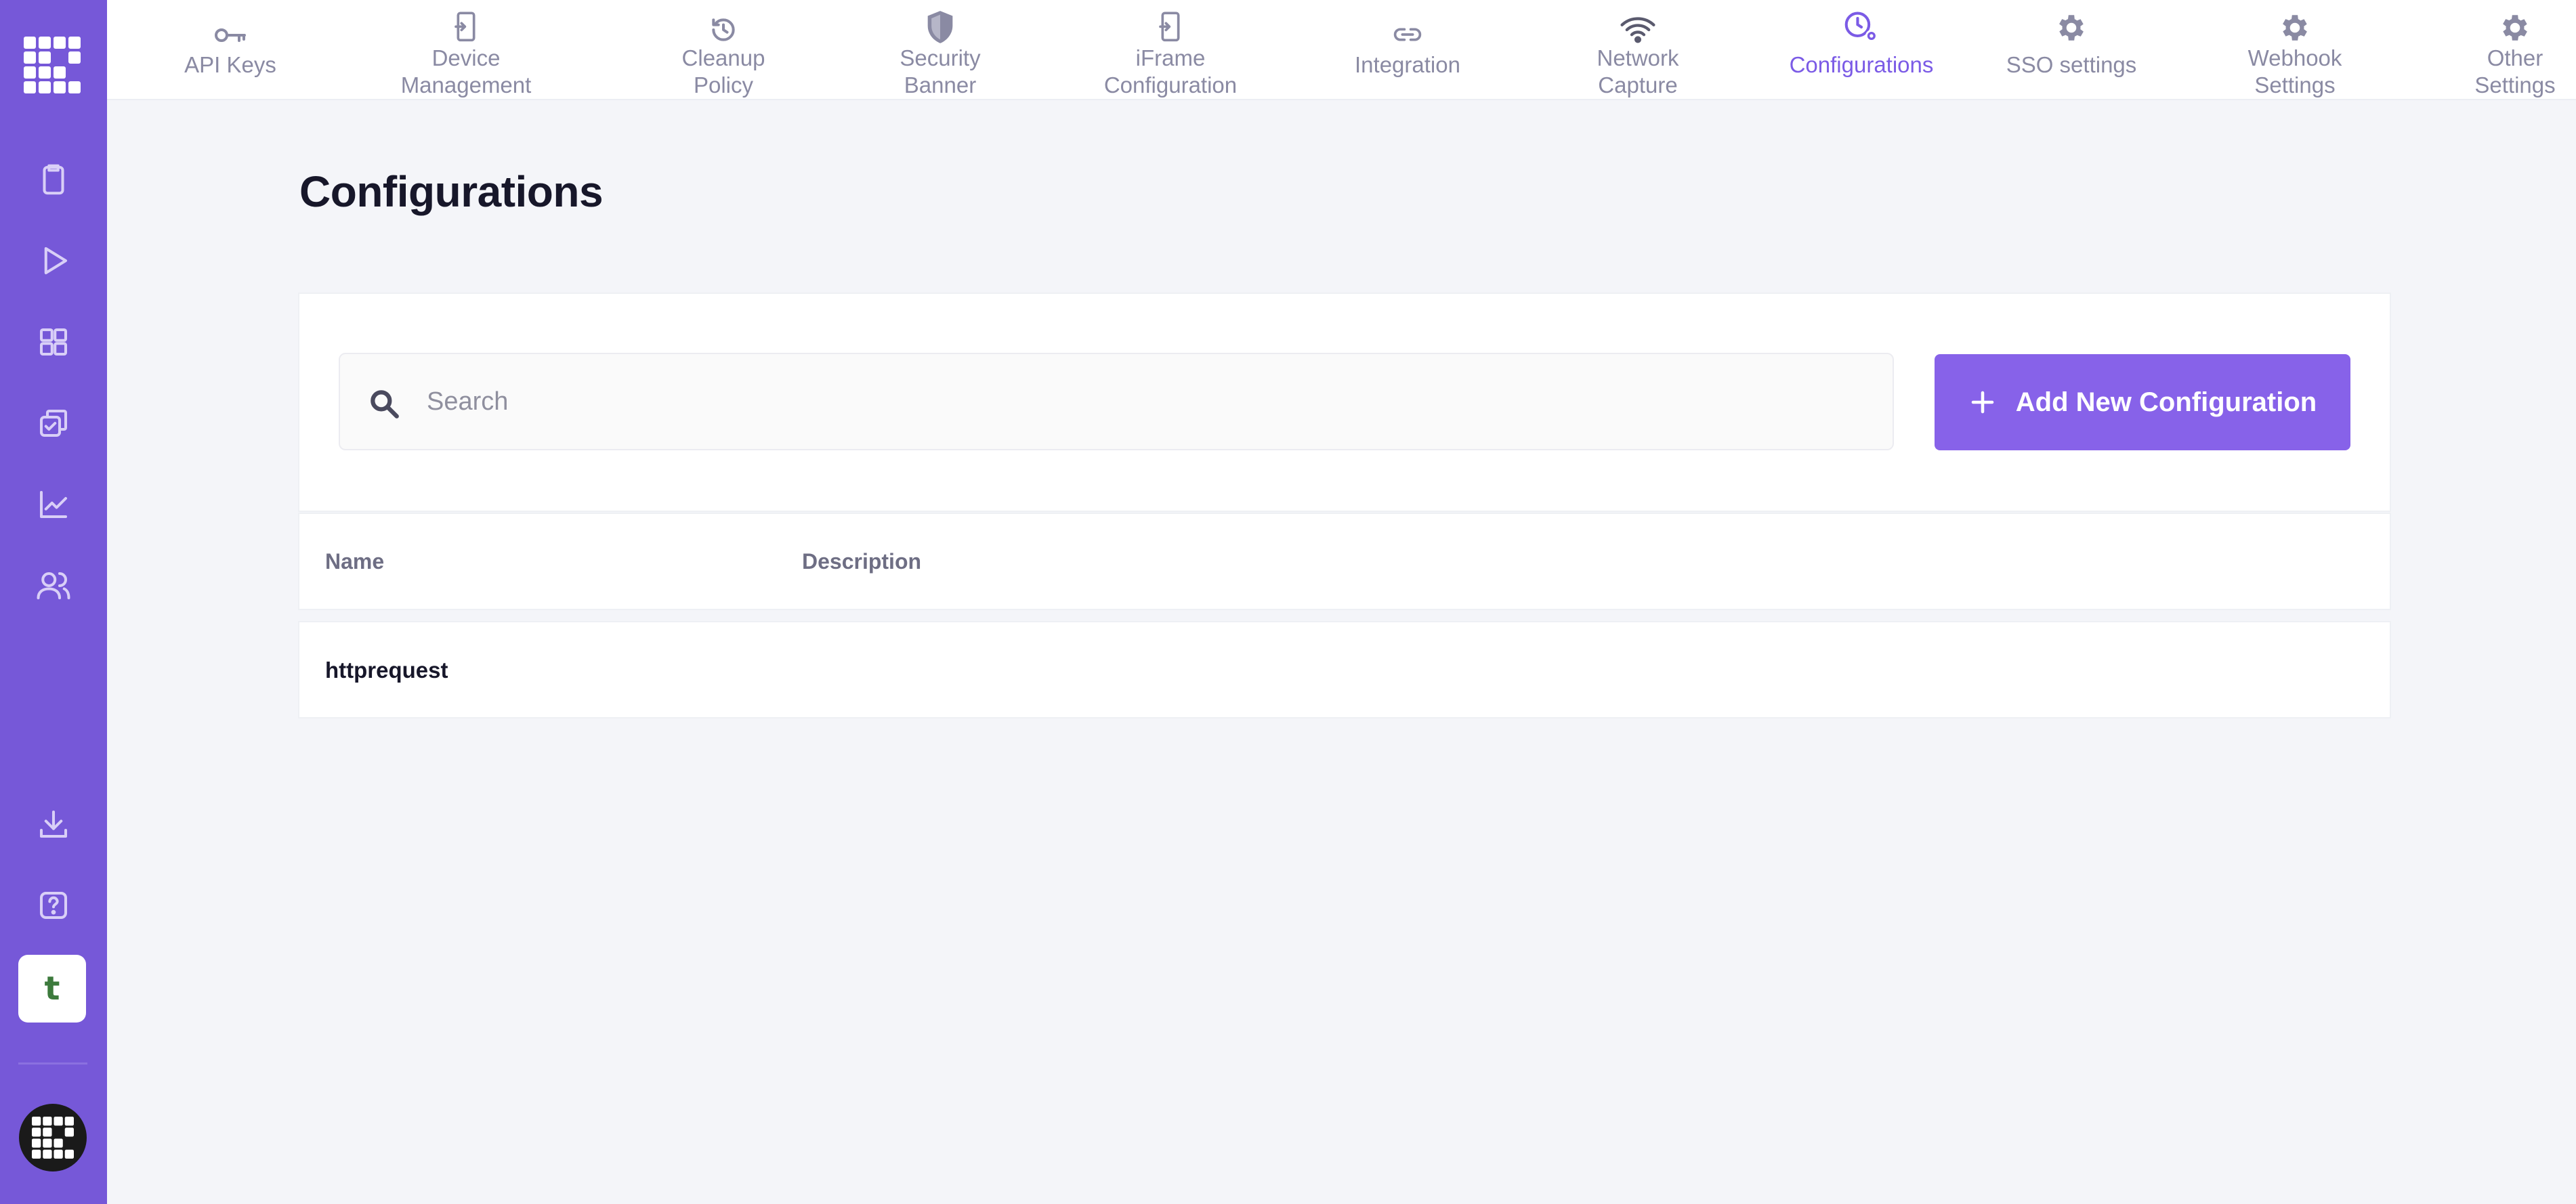 The height and width of the screenshot is (1204, 2576). I want to click on help-icon, so click(54, 905).